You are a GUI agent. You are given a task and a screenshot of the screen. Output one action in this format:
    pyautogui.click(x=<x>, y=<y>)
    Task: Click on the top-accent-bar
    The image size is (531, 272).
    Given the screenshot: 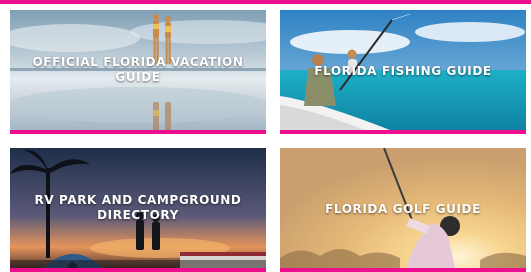 What is the action you would take?
    pyautogui.click(x=265, y=2)
    